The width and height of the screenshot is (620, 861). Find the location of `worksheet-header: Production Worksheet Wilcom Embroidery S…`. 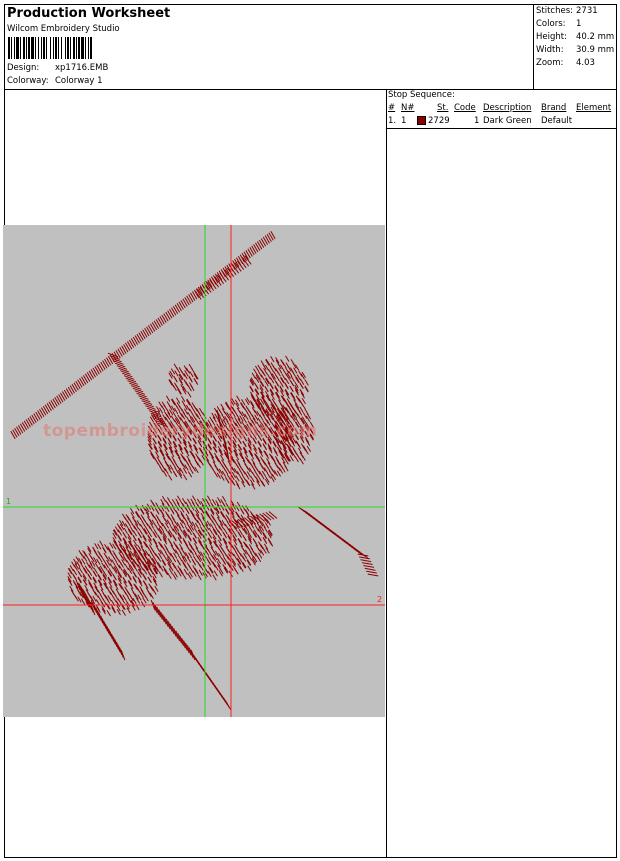

worksheet-header: Production Worksheet Wilcom Embroidery S… is located at coordinates (310, 47).